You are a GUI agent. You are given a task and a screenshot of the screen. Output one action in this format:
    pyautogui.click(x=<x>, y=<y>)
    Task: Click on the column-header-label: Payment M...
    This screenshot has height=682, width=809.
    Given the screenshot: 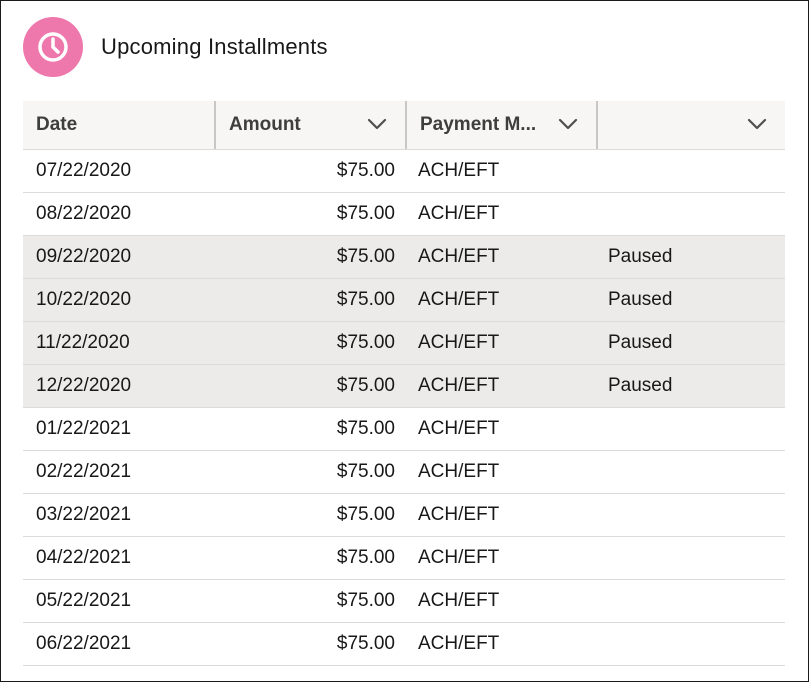 What is the action you would take?
    pyautogui.click(x=478, y=124)
    